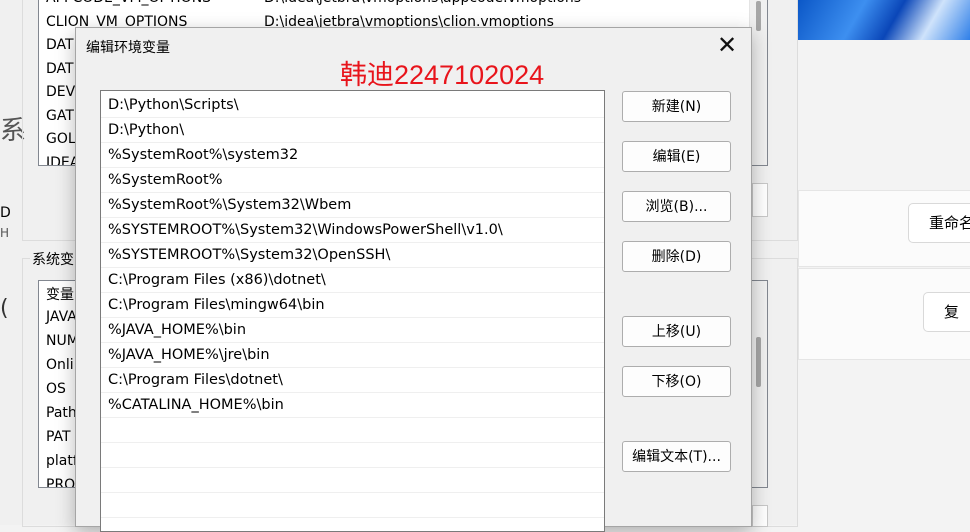  I want to click on close-button: ✕, so click(727, 46).